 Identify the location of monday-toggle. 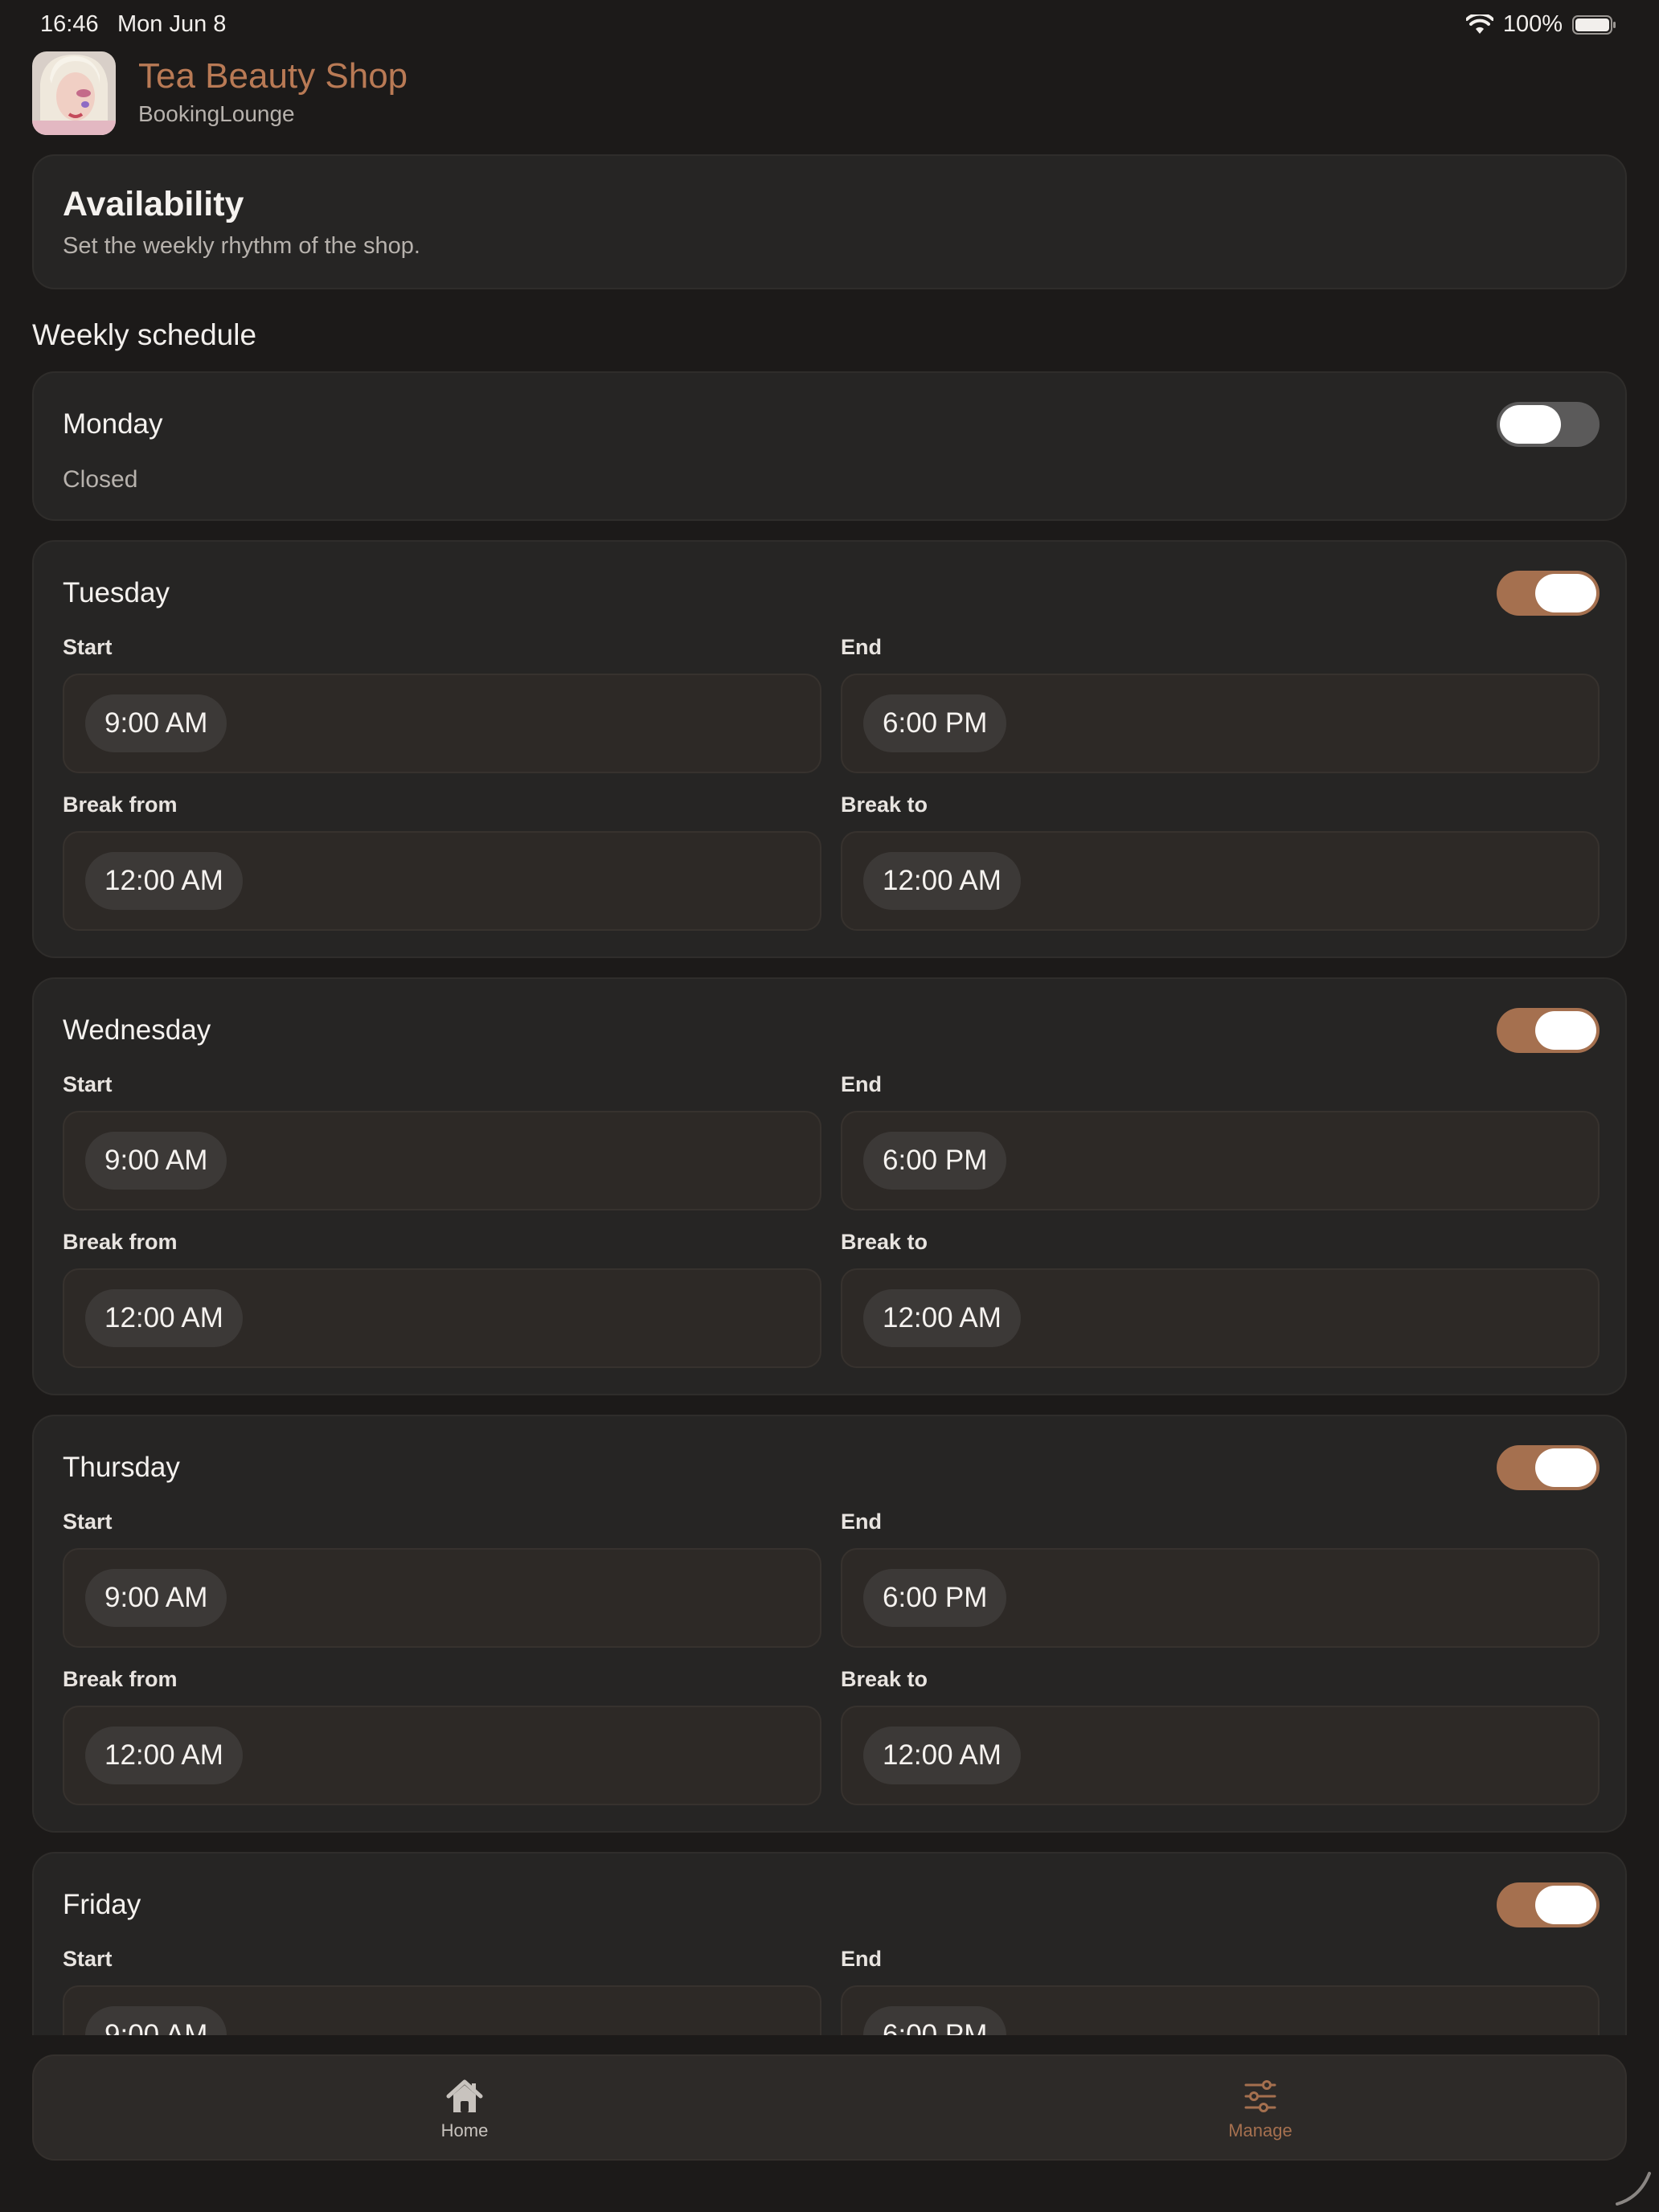
(1548, 424).